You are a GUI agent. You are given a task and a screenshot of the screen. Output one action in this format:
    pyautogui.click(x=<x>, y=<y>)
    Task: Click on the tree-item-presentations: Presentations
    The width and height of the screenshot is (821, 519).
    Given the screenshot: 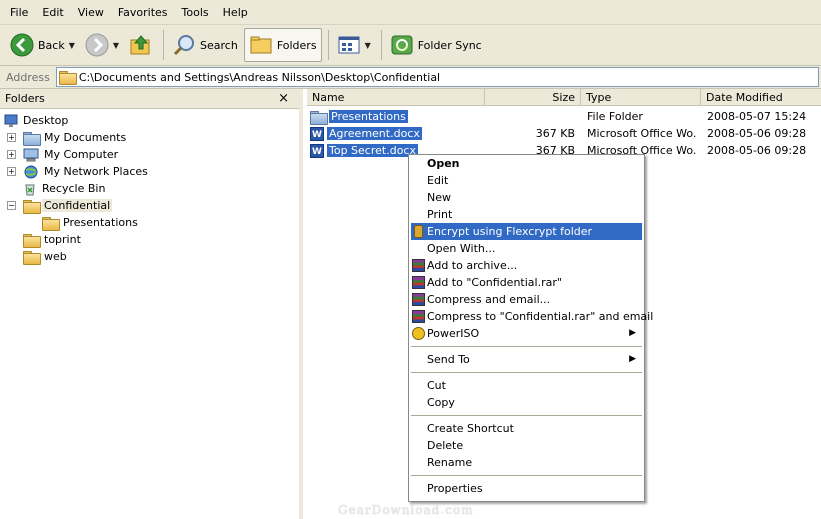 What is the action you would take?
    pyautogui.click(x=91, y=222)
    